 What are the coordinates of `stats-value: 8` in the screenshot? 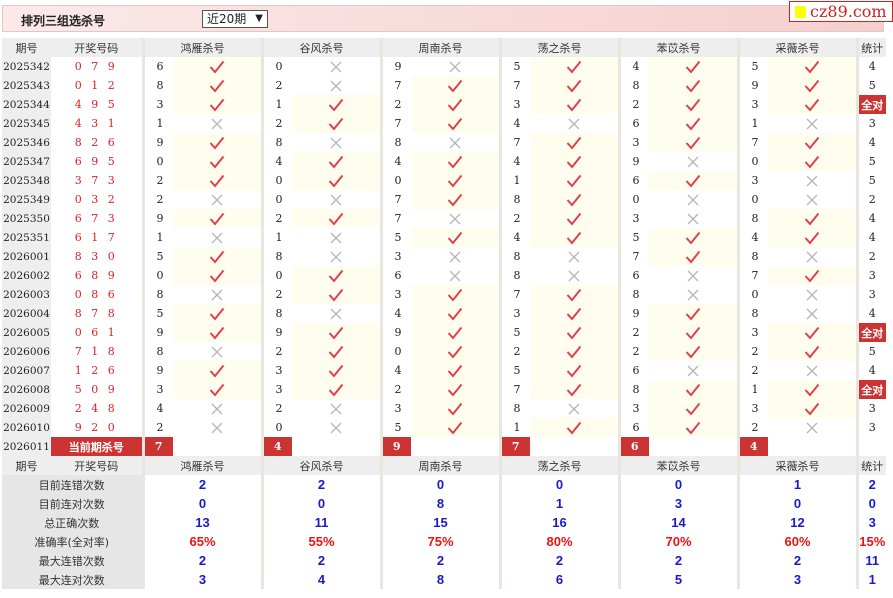 It's located at (439, 579).